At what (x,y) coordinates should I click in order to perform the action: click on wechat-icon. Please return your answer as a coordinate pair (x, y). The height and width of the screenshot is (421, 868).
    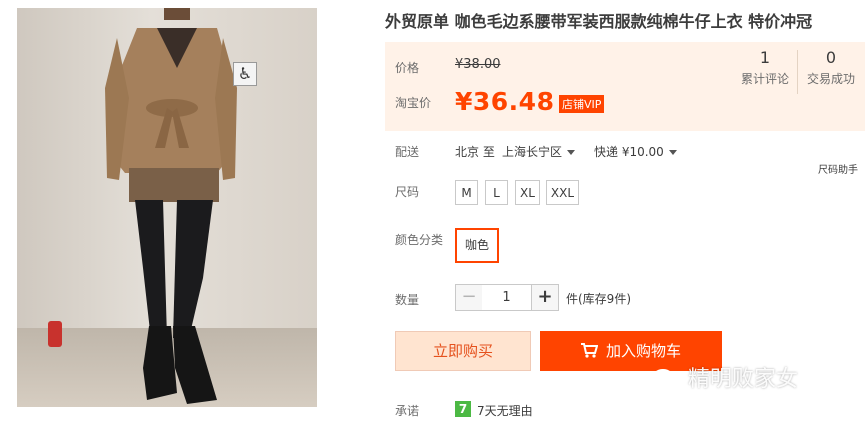
    Looking at the image, I should click on (666, 380).